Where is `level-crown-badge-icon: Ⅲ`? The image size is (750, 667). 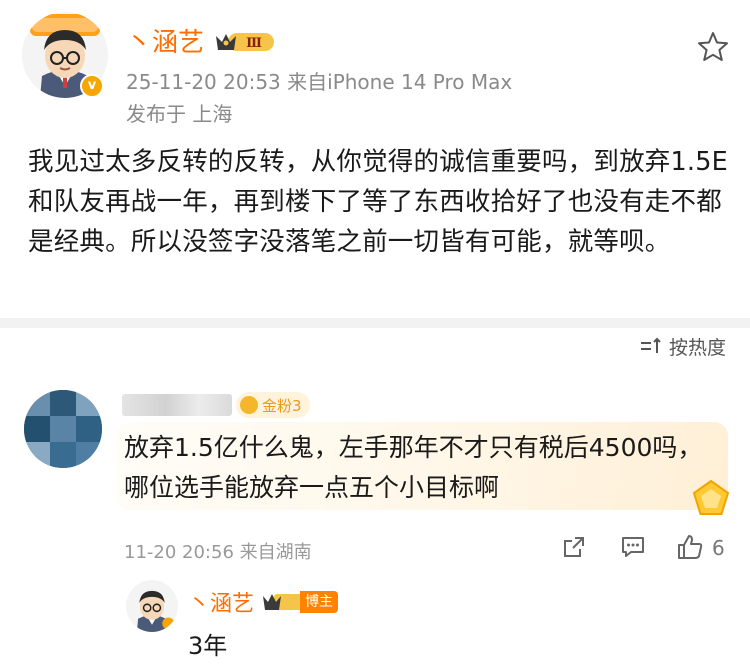 level-crown-badge-icon: Ⅲ is located at coordinates (245, 42).